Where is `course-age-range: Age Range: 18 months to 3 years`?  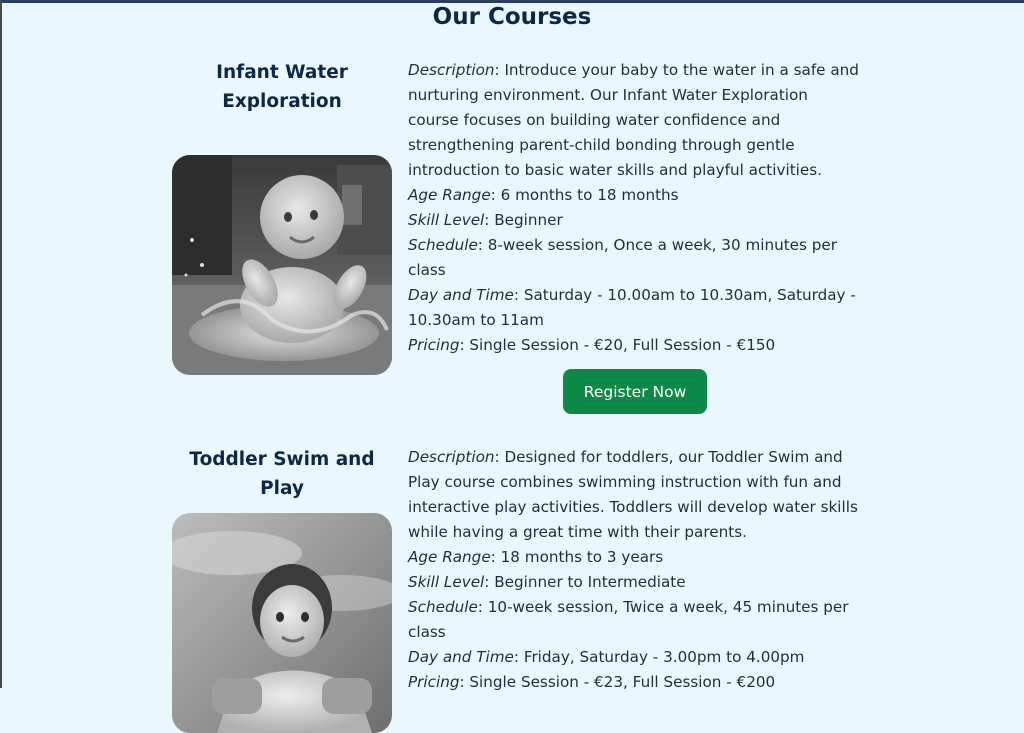 course-age-range: Age Range: 18 months to 3 years is located at coordinates (536, 557).